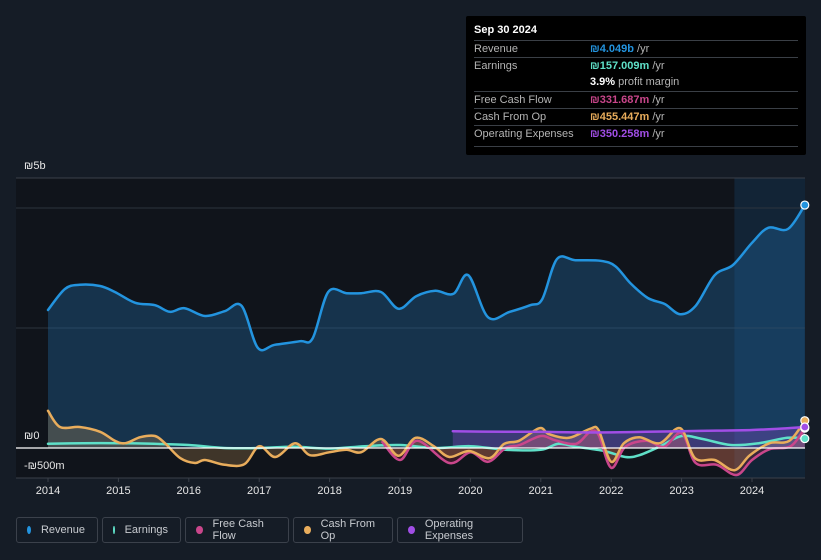  Describe the element at coordinates (681, 491) in the screenshot. I see `x-tick-label: 2023` at that location.